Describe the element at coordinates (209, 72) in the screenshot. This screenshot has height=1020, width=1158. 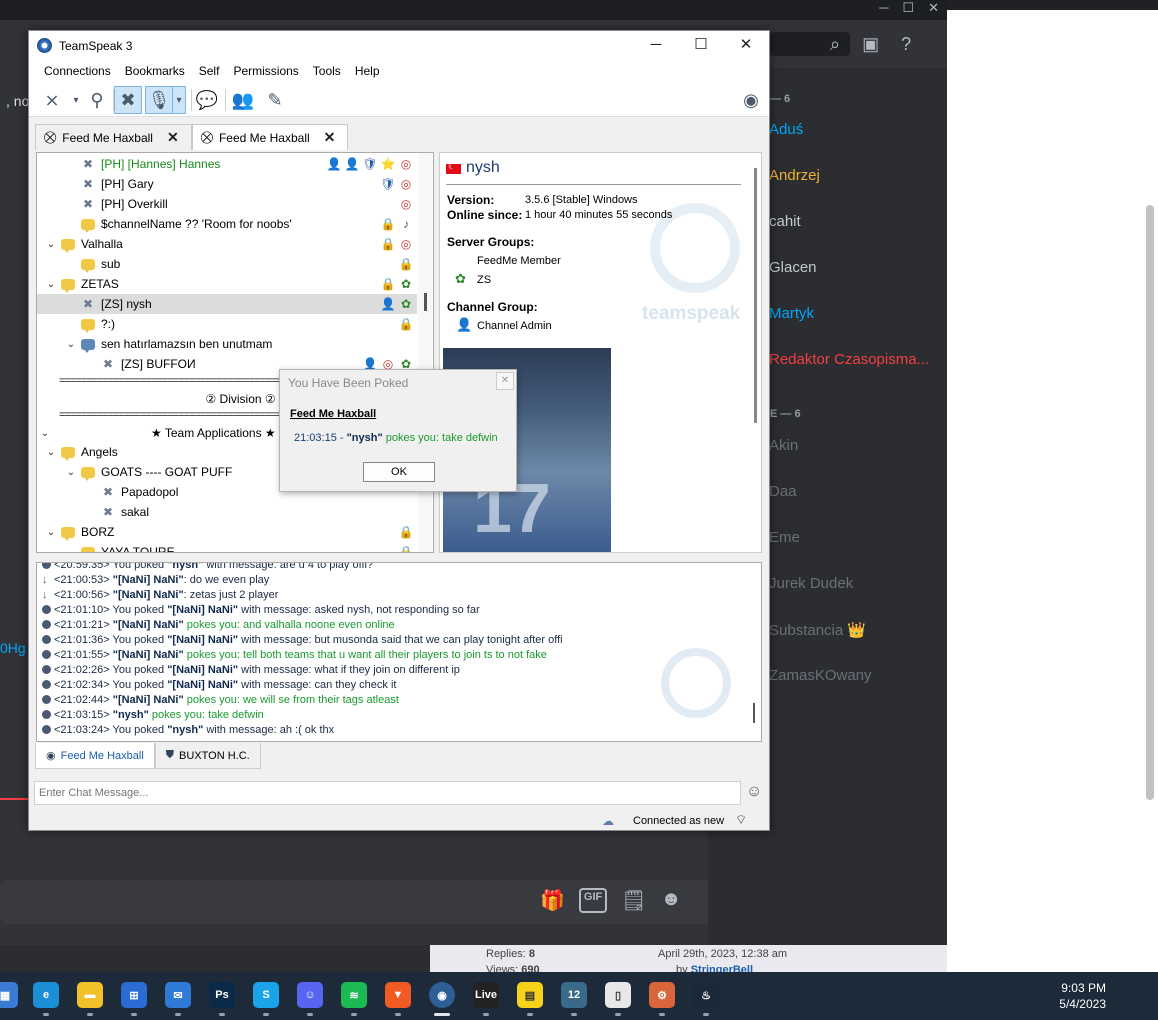
I see `menu-self: Self` at that location.